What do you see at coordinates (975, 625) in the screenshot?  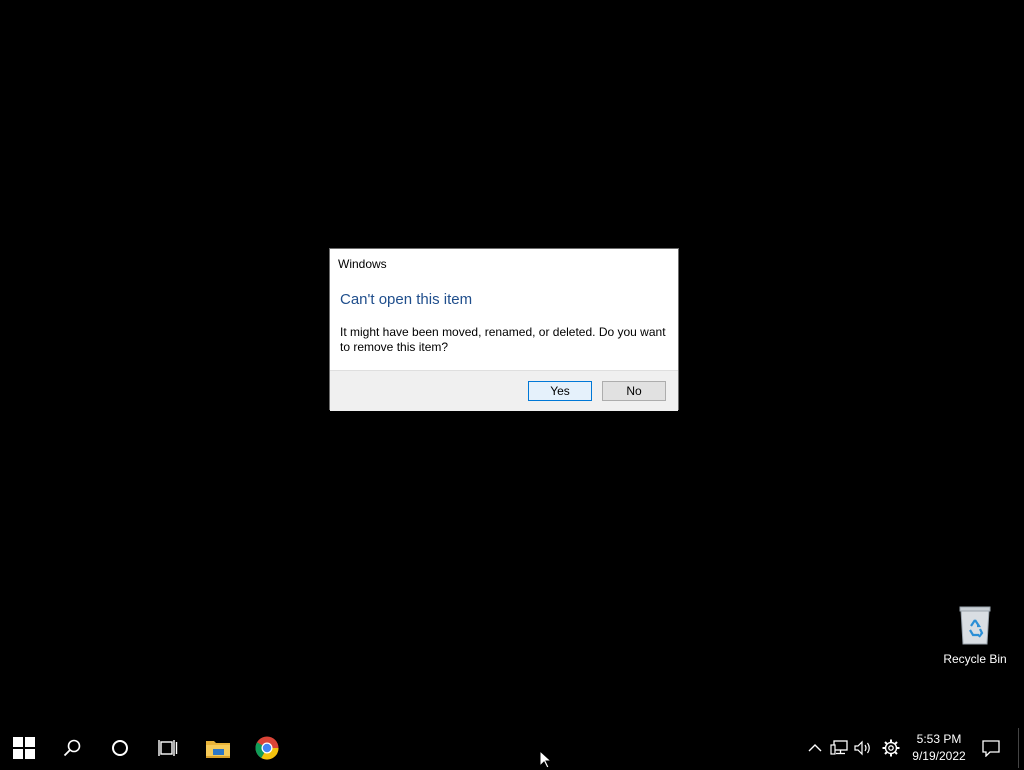 I see `recycle-bin-icon` at bounding box center [975, 625].